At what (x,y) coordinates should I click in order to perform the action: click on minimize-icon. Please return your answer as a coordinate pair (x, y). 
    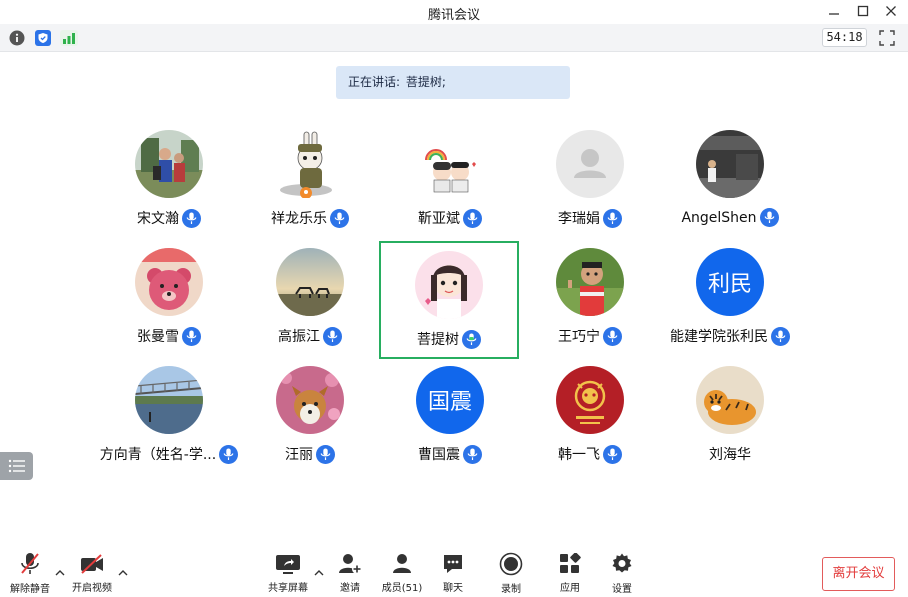
    Looking at the image, I should click on (834, 14).